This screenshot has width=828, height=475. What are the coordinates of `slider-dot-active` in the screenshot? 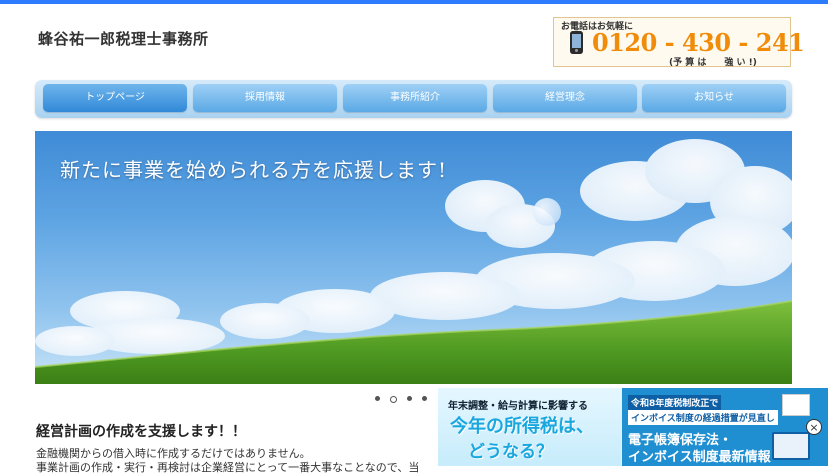 It's located at (393, 399).